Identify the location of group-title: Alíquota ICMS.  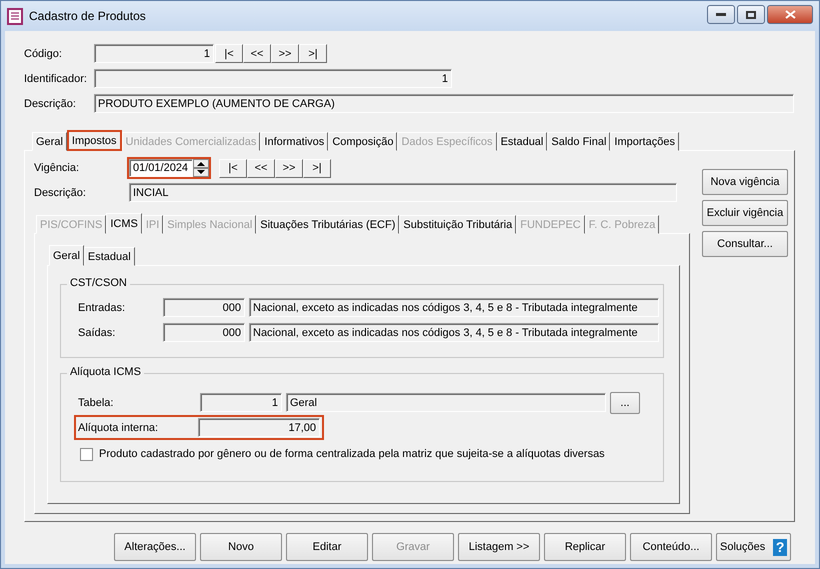
(105, 372).